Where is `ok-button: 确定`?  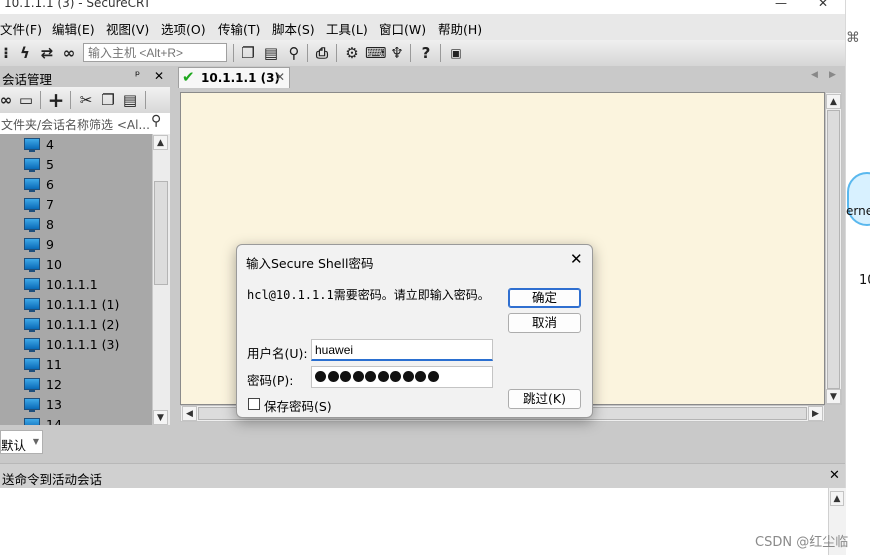
ok-button: 确定 is located at coordinates (544, 298).